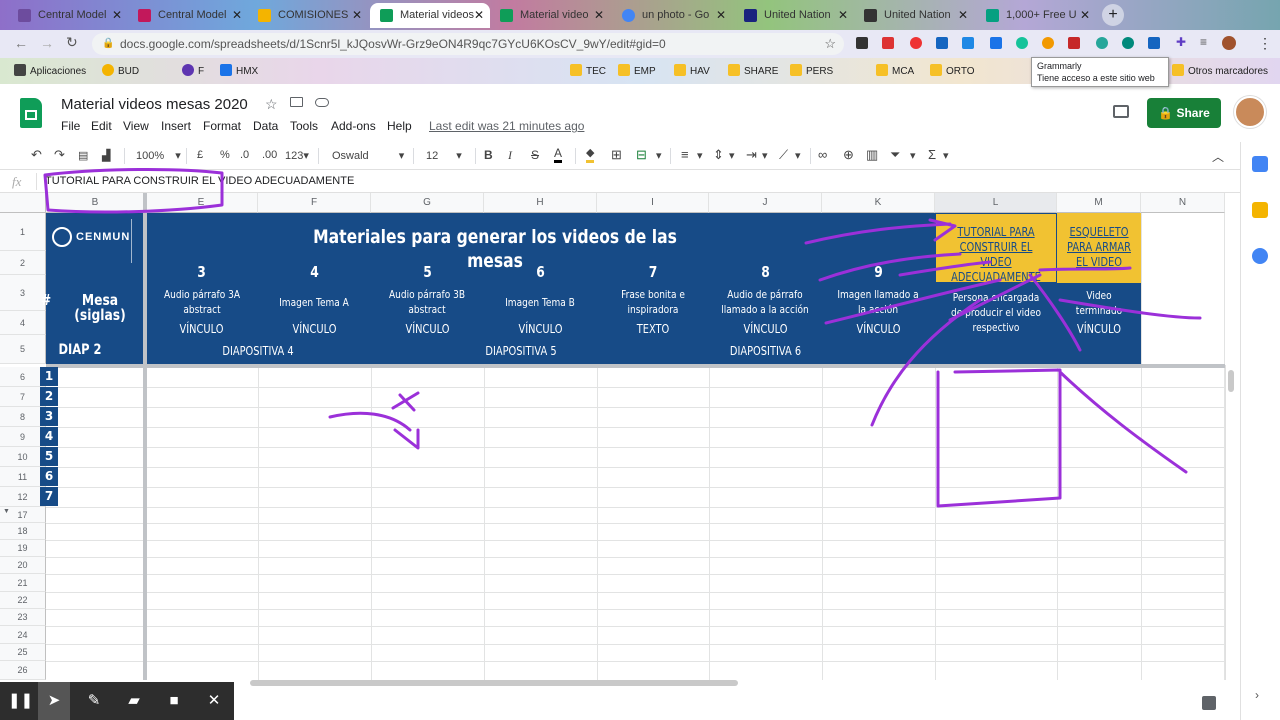 This screenshot has width=1280, height=720. What do you see at coordinates (23, 652) in the screenshot?
I see `row-header: 25` at bounding box center [23, 652].